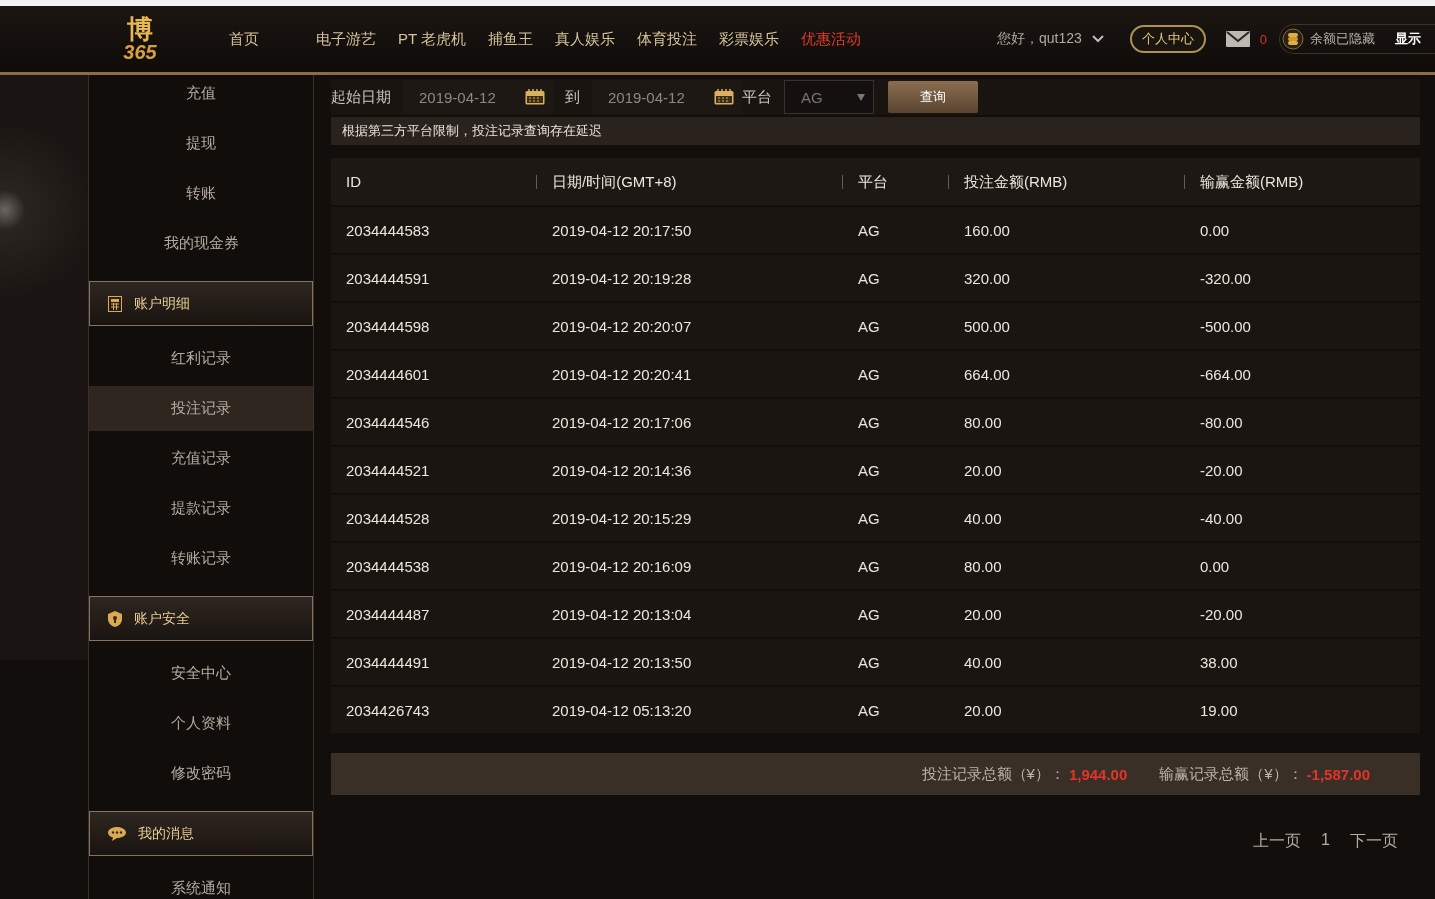 The width and height of the screenshot is (1435, 899). Describe the element at coordinates (1167, 39) in the screenshot. I see `personal-center-button: 个人中心` at that location.